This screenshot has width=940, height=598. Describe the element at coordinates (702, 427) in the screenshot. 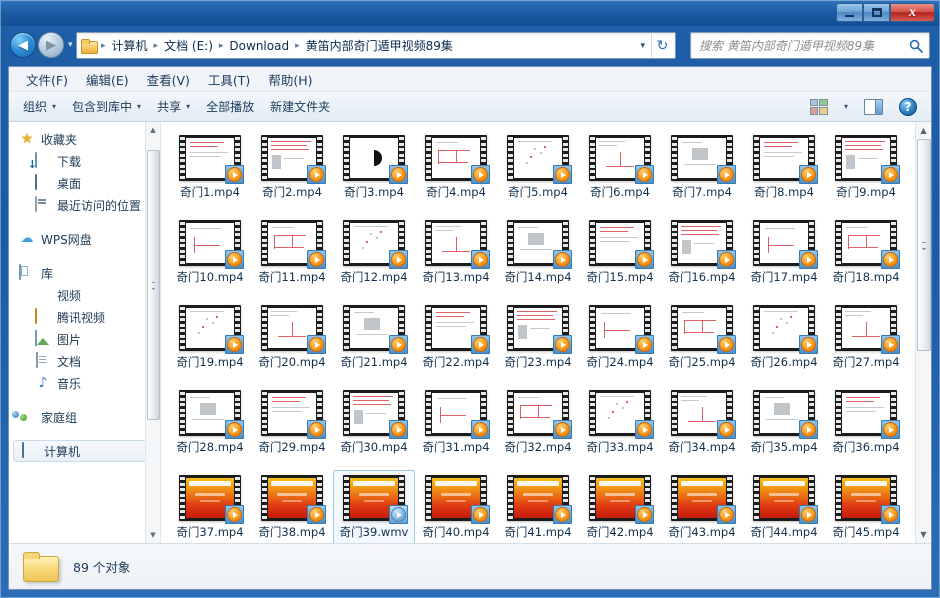

I see `file-tile: 奇门34.mp4` at that location.